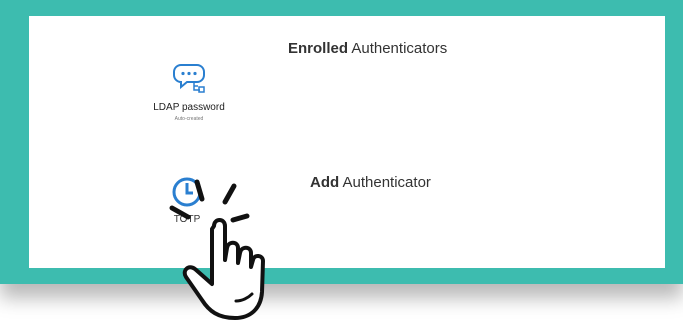  Describe the element at coordinates (187, 219) in the screenshot. I see `totp-label: TOTP` at that location.